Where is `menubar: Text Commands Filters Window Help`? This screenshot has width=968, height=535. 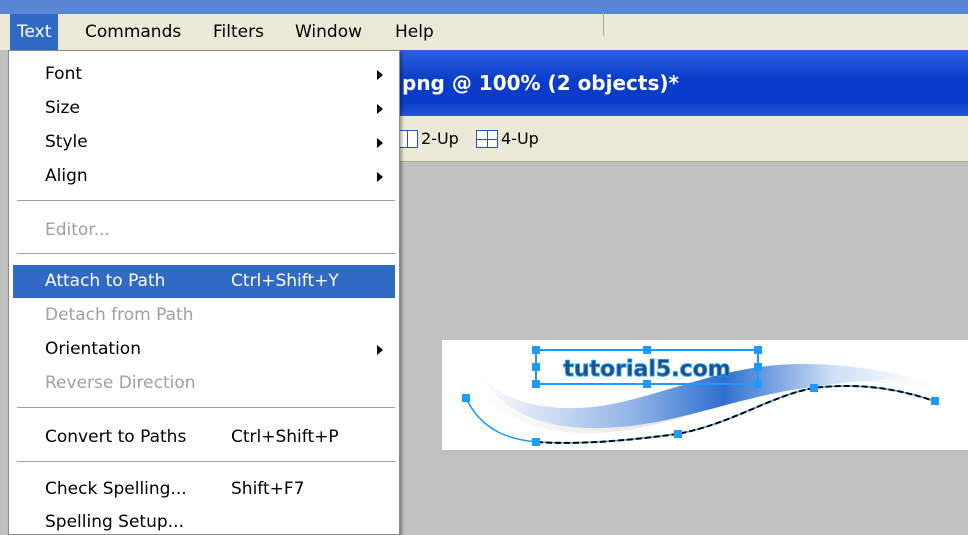 menubar: Text Commands Filters Window Help is located at coordinates (484, 32).